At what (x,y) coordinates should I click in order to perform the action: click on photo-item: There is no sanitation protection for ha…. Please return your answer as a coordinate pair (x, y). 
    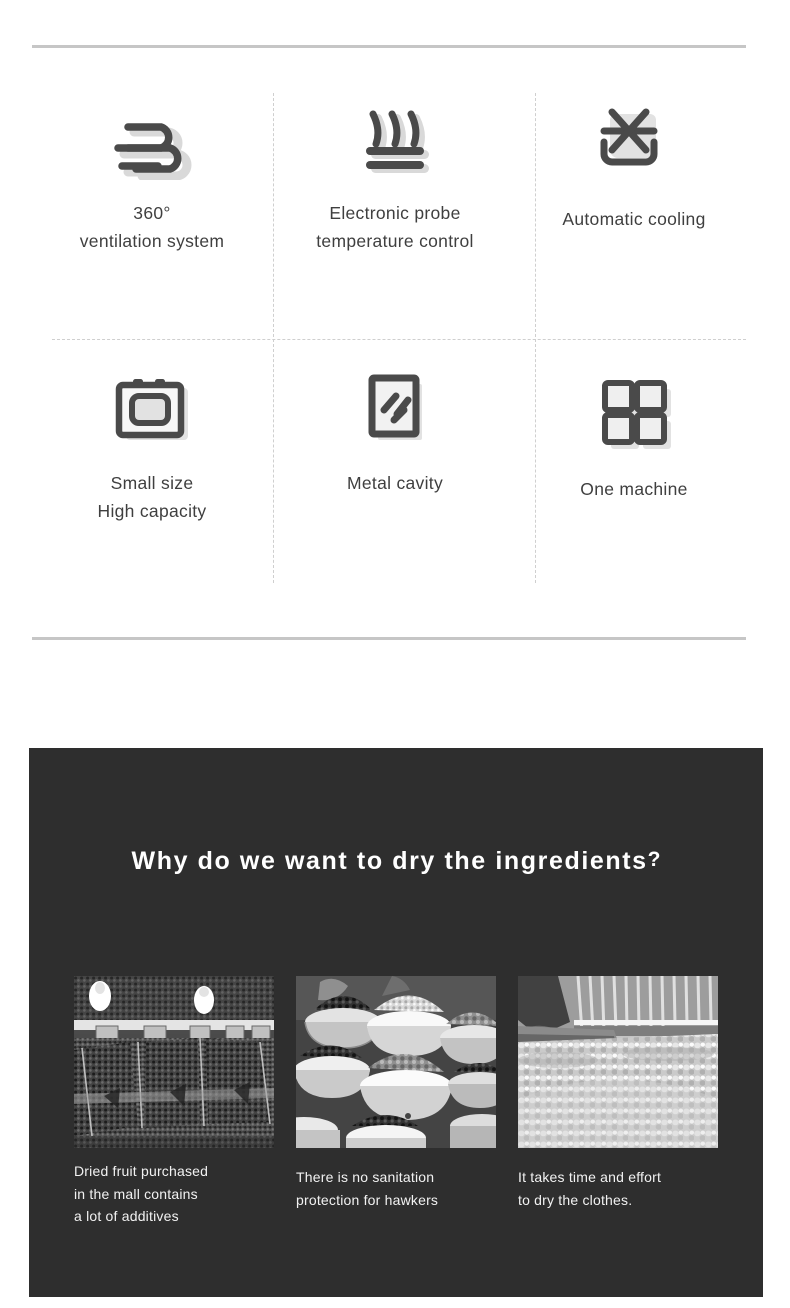
    Looking at the image, I should click on (396, 1102).